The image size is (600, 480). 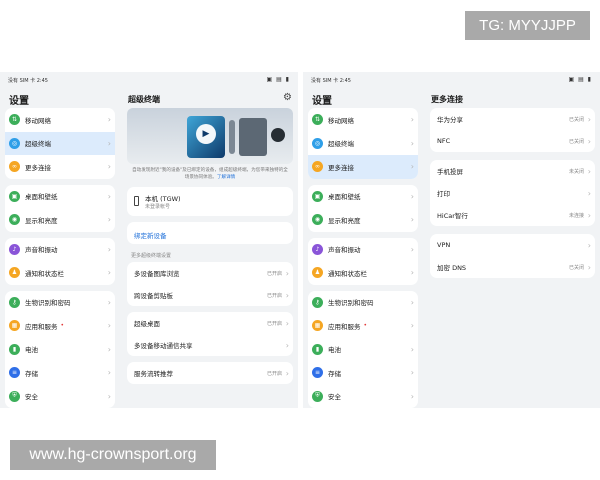 I want to click on option-row: 超级桌面 已开启 ›, so click(x=210, y=323).